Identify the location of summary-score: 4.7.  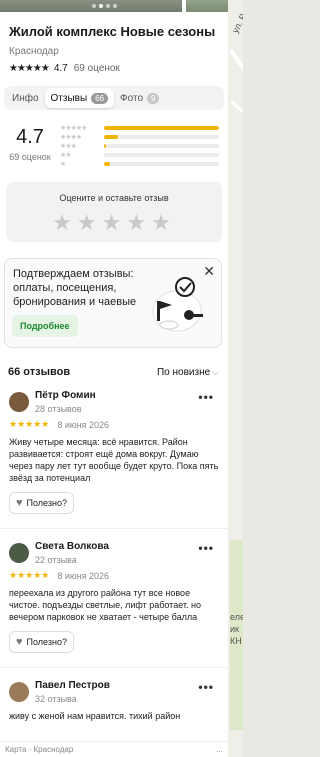
(30, 137).